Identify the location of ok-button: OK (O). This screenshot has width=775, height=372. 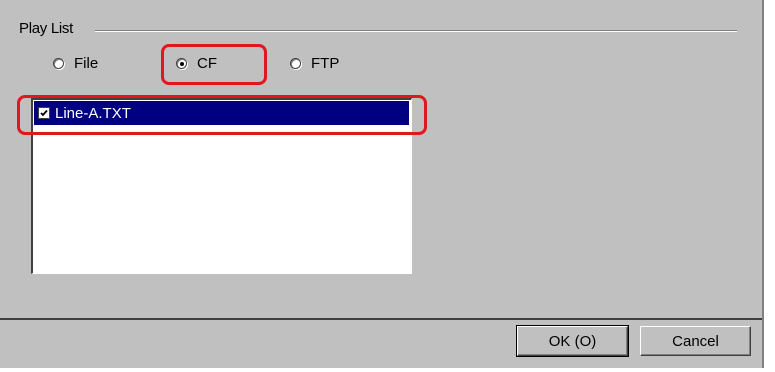
(572, 341).